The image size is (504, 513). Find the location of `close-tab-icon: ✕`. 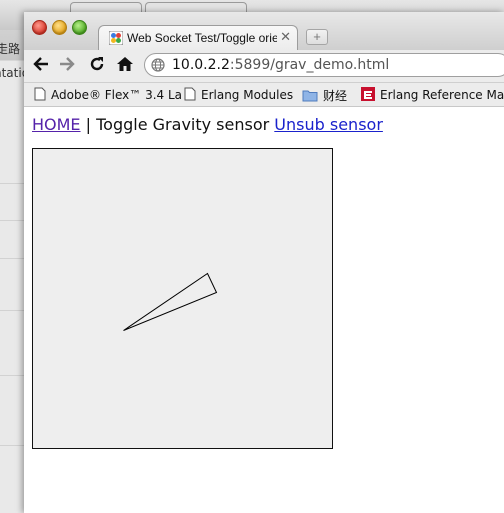

close-tab-icon: ✕ is located at coordinates (285, 37).